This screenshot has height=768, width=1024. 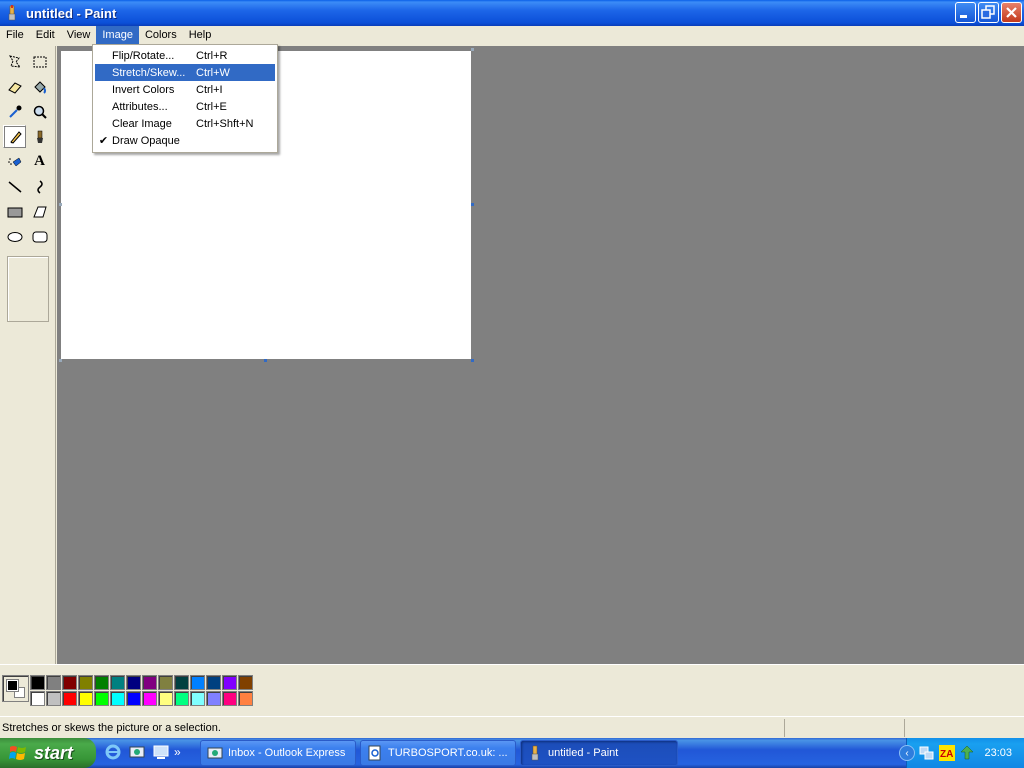 I want to click on resize-handle-bottom, so click(x=265, y=360).